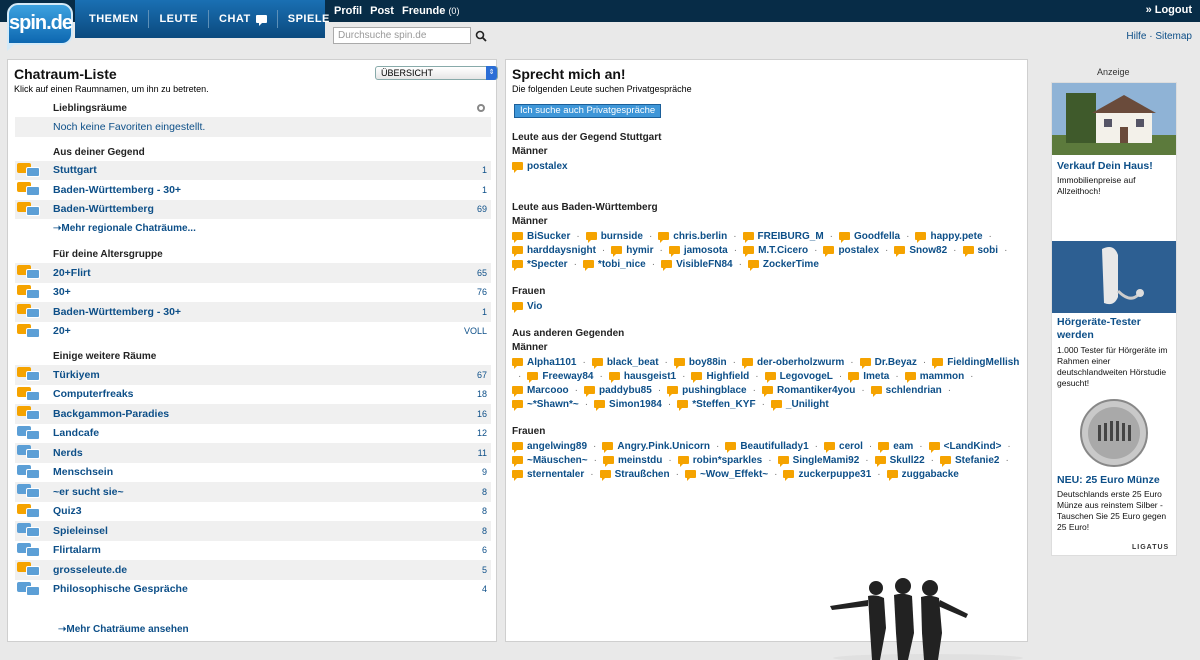  What do you see at coordinates (253, 551) in the screenshot?
I see `room-row: Flirtalarm 6` at bounding box center [253, 551].